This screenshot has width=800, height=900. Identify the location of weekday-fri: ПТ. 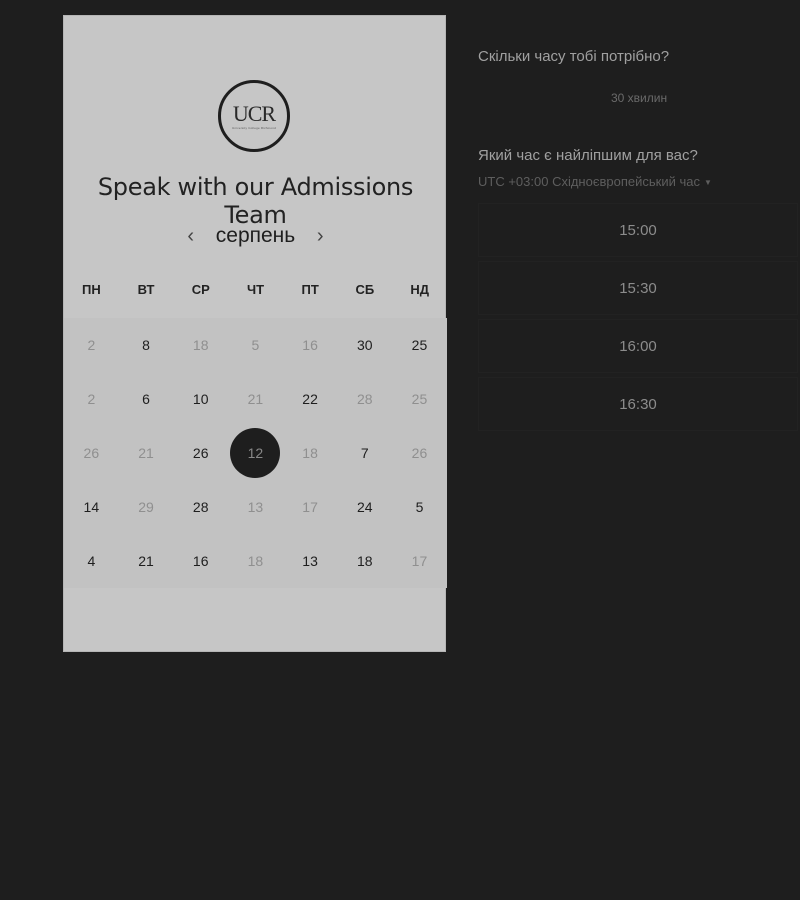
(310, 289).